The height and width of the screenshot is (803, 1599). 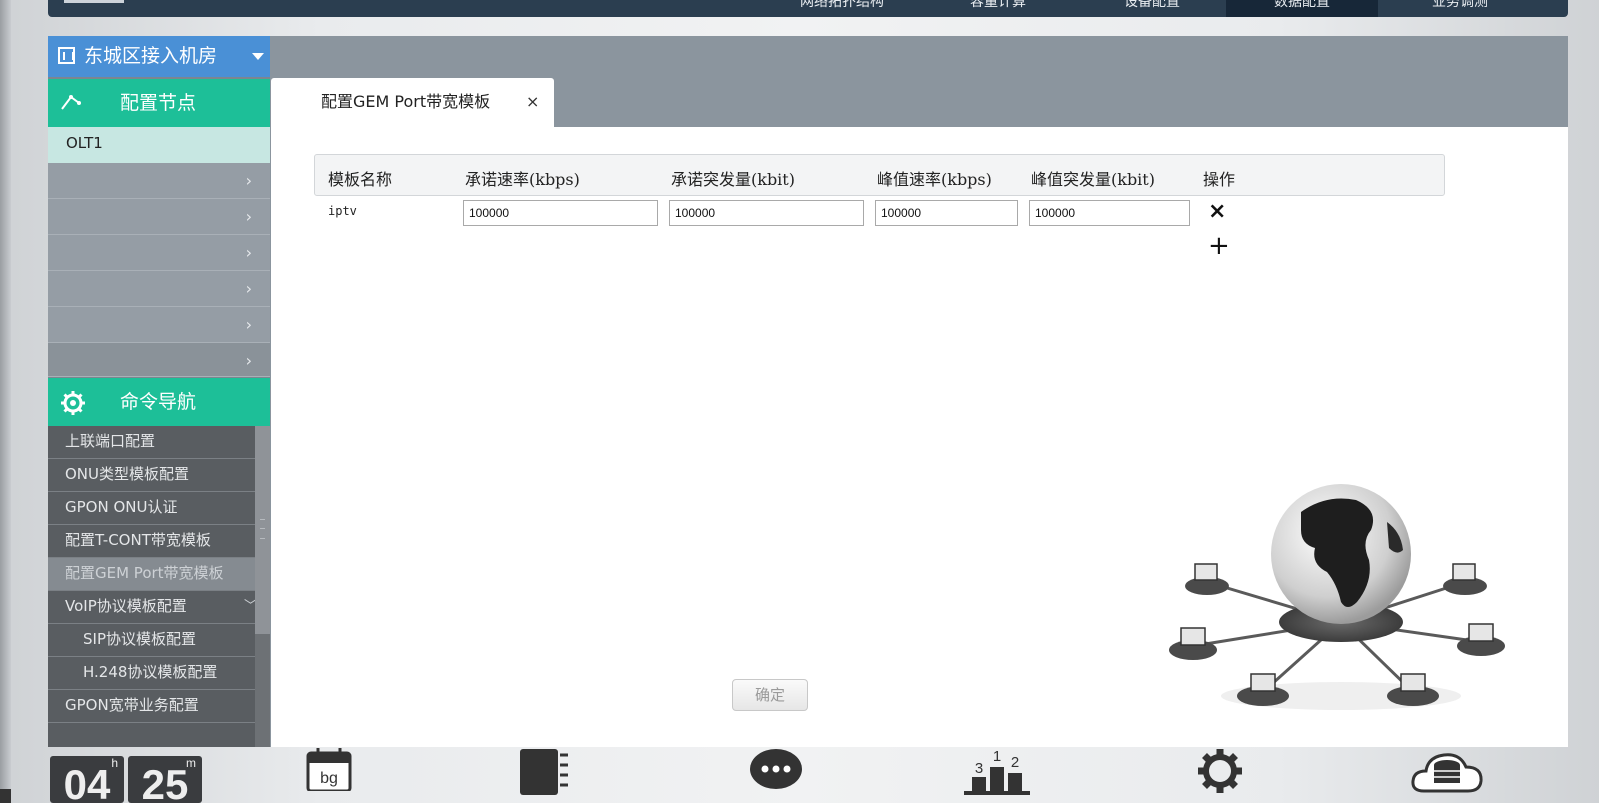 What do you see at coordinates (151, 673) in the screenshot?
I see `cmd-h248-template: H.248协议模板配置` at bounding box center [151, 673].